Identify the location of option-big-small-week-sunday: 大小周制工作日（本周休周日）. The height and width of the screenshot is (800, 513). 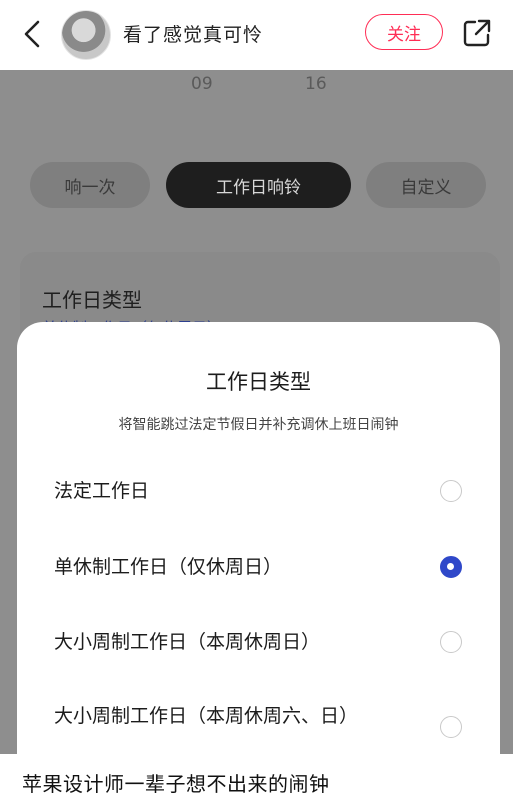
(187, 642).